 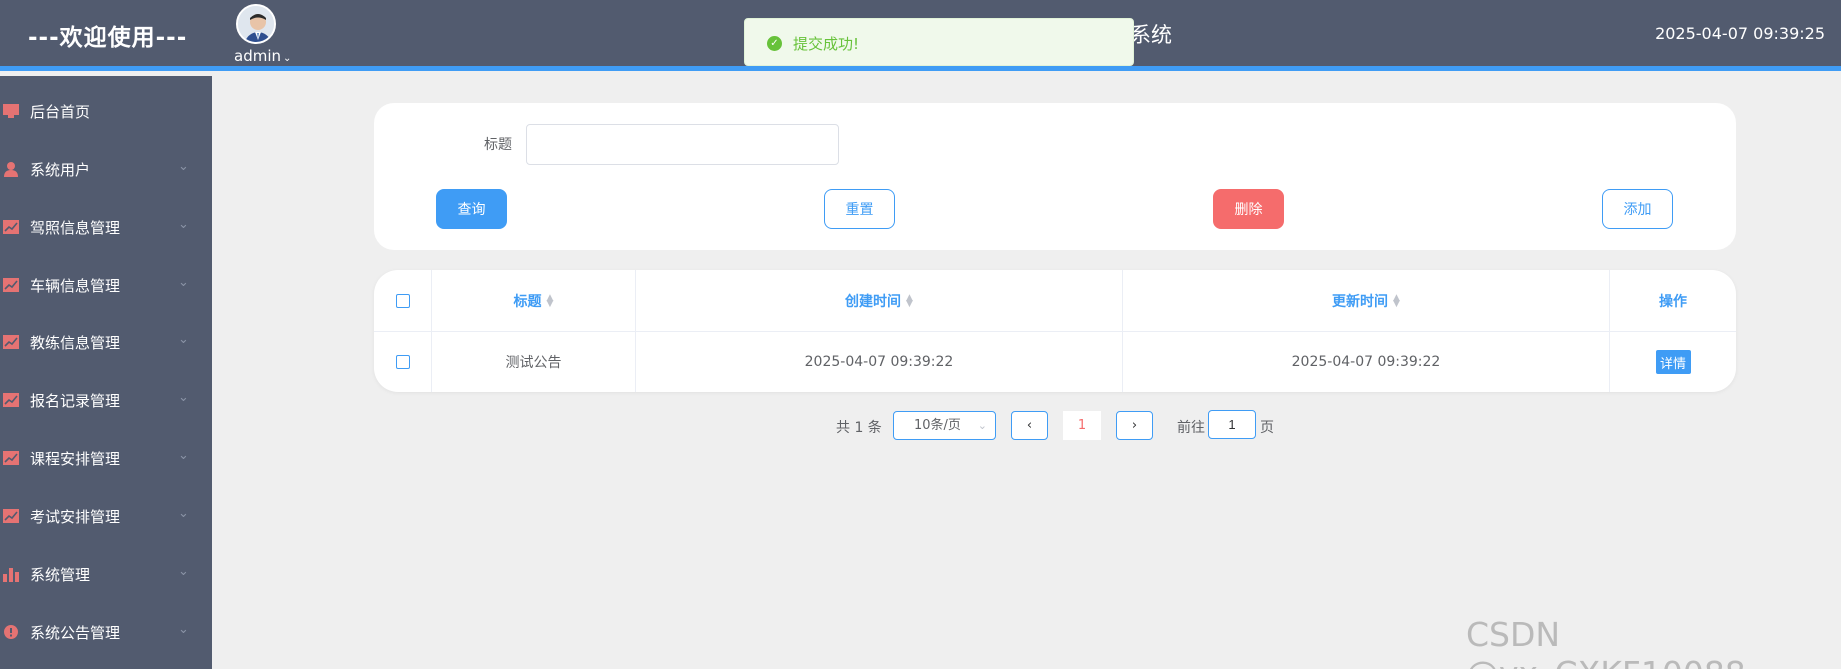 I want to click on query-button: 查询, so click(x=471, y=209).